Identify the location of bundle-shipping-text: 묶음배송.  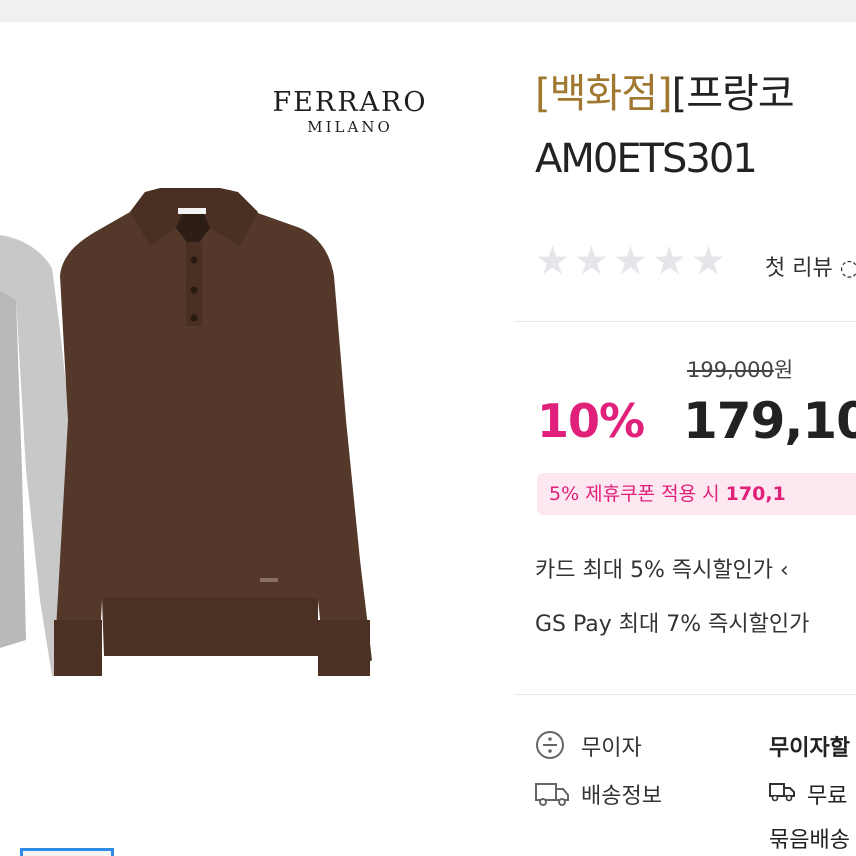
(809, 840).